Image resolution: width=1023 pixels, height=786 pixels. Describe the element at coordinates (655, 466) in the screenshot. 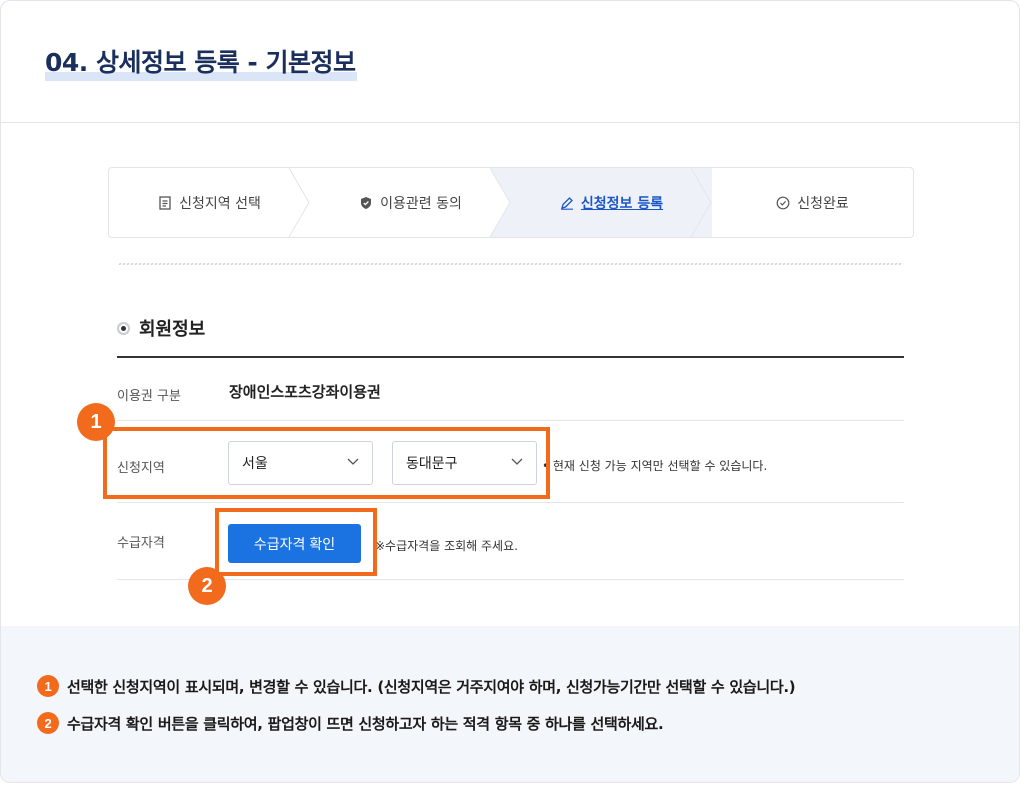

I see `region-hint: • 현재 신청 가능 지역만 선택할 수 있습니다.` at that location.